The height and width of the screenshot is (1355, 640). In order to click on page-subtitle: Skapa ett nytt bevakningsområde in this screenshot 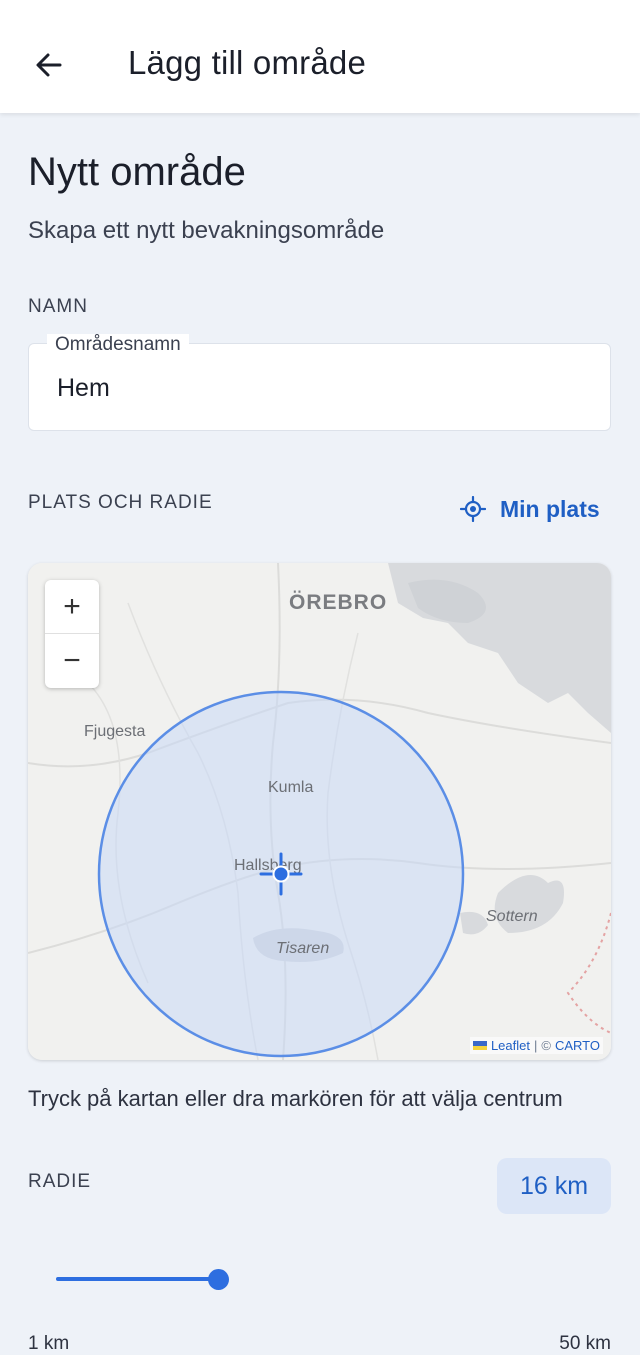, I will do `click(206, 230)`.